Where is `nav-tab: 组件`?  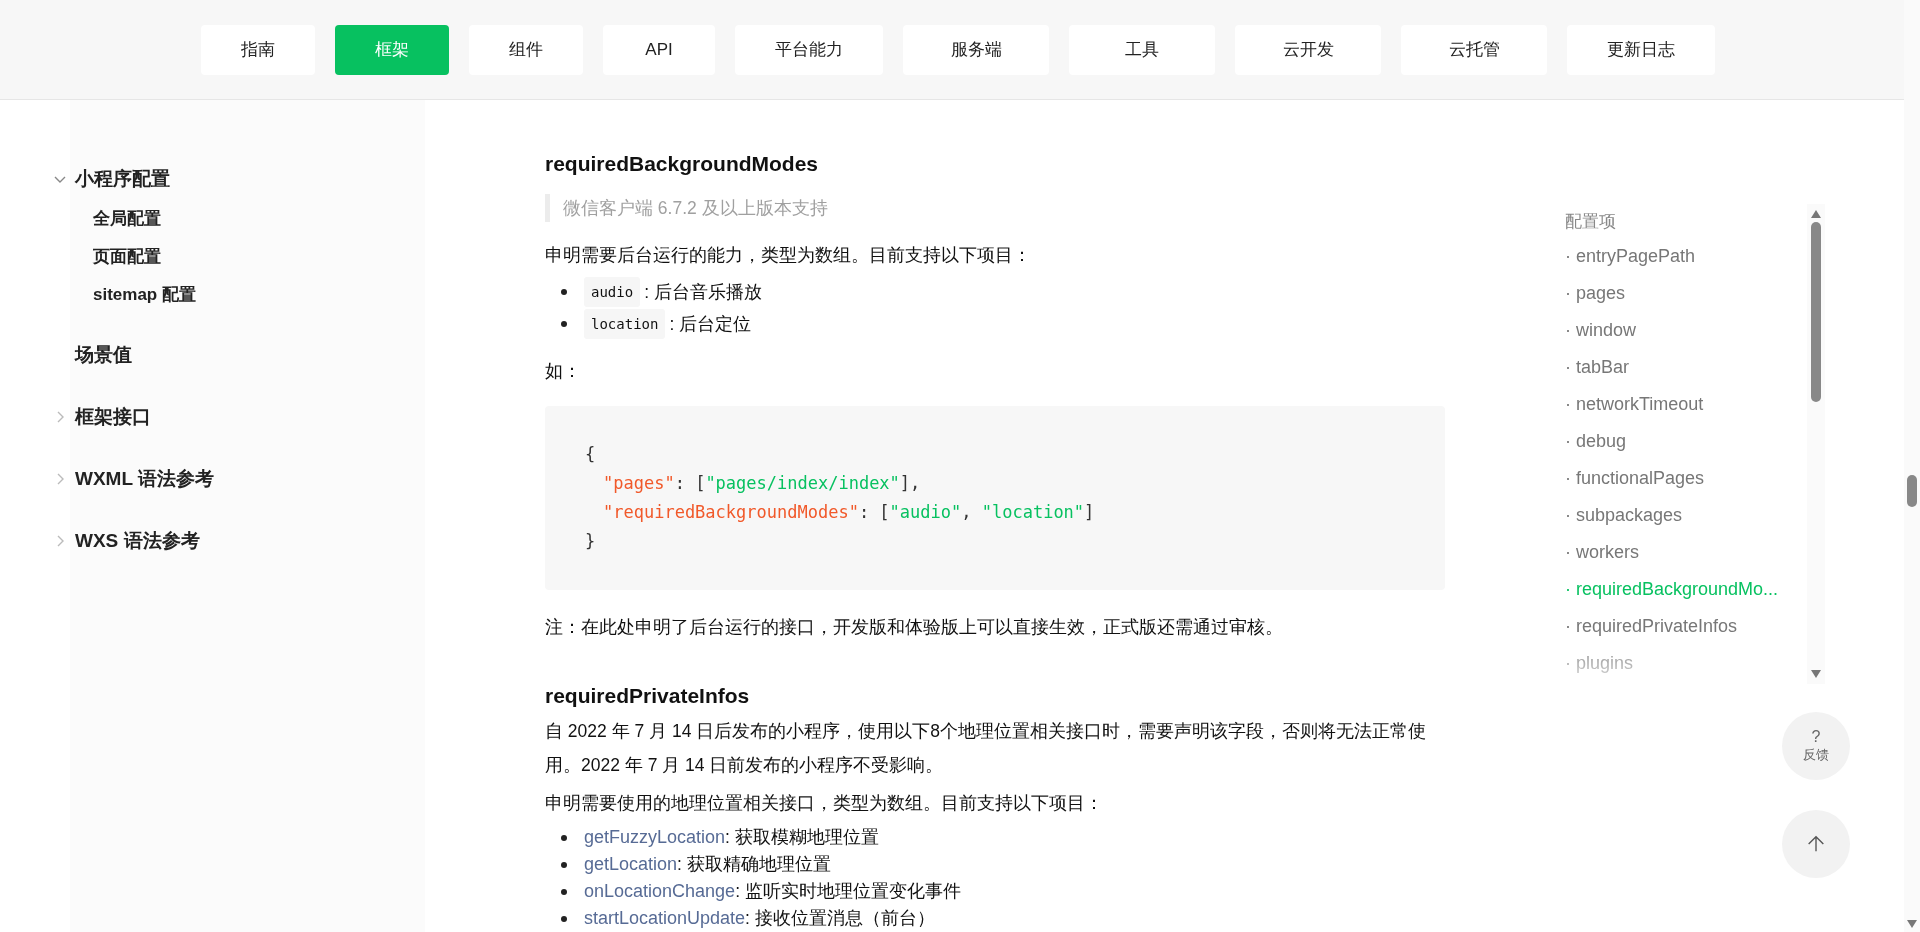
nav-tab: 组件 is located at coordinates (526, 49).